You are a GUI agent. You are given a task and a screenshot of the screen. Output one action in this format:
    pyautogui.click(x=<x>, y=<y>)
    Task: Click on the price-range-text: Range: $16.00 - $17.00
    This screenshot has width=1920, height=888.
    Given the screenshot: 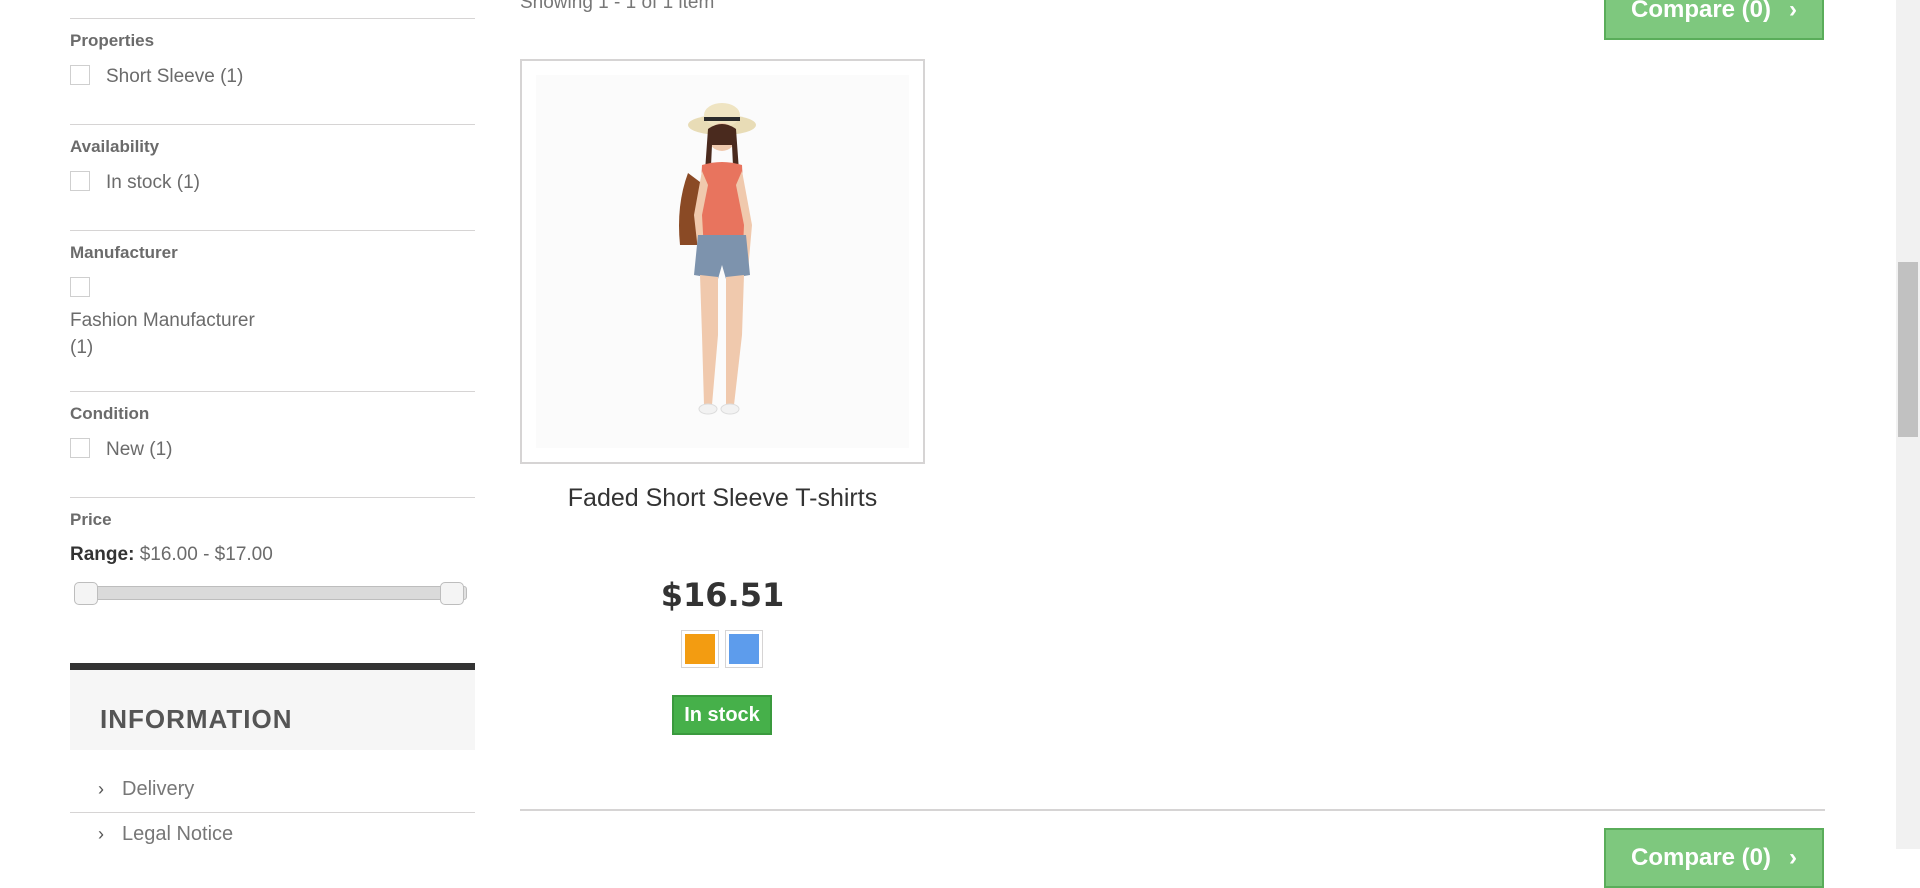 What is the action you would take?
    pyautogui.click(x=171, y=555)
    